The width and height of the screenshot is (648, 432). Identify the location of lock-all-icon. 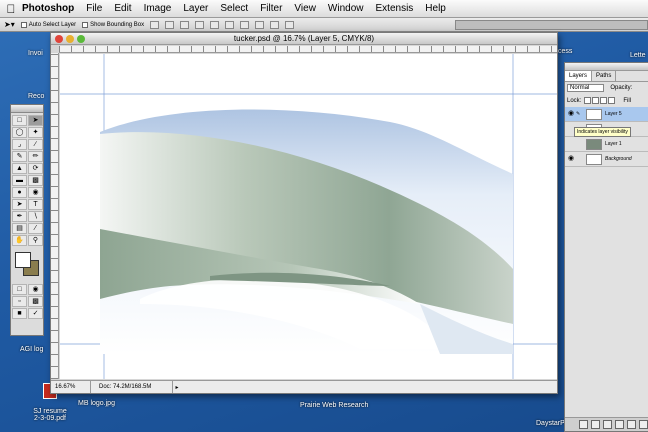
(612, 100).